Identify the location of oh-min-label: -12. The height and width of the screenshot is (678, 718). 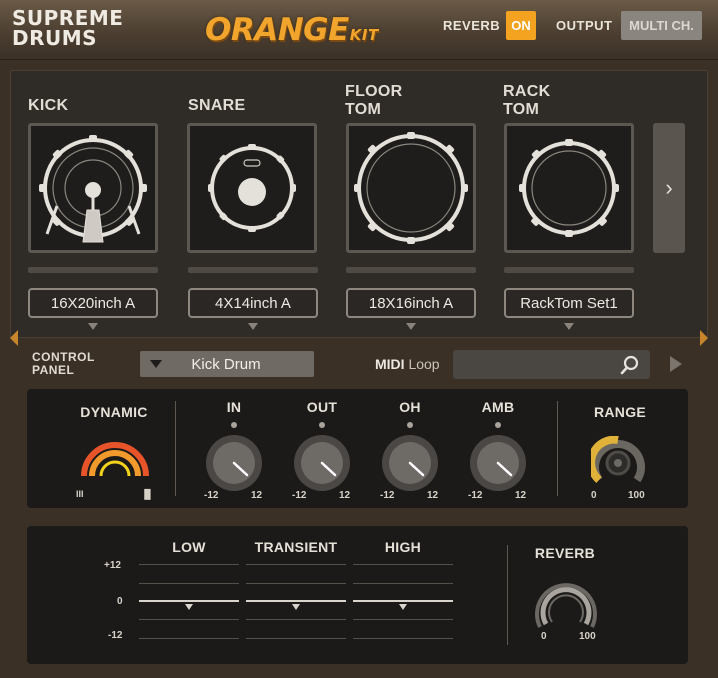
(387, 495).